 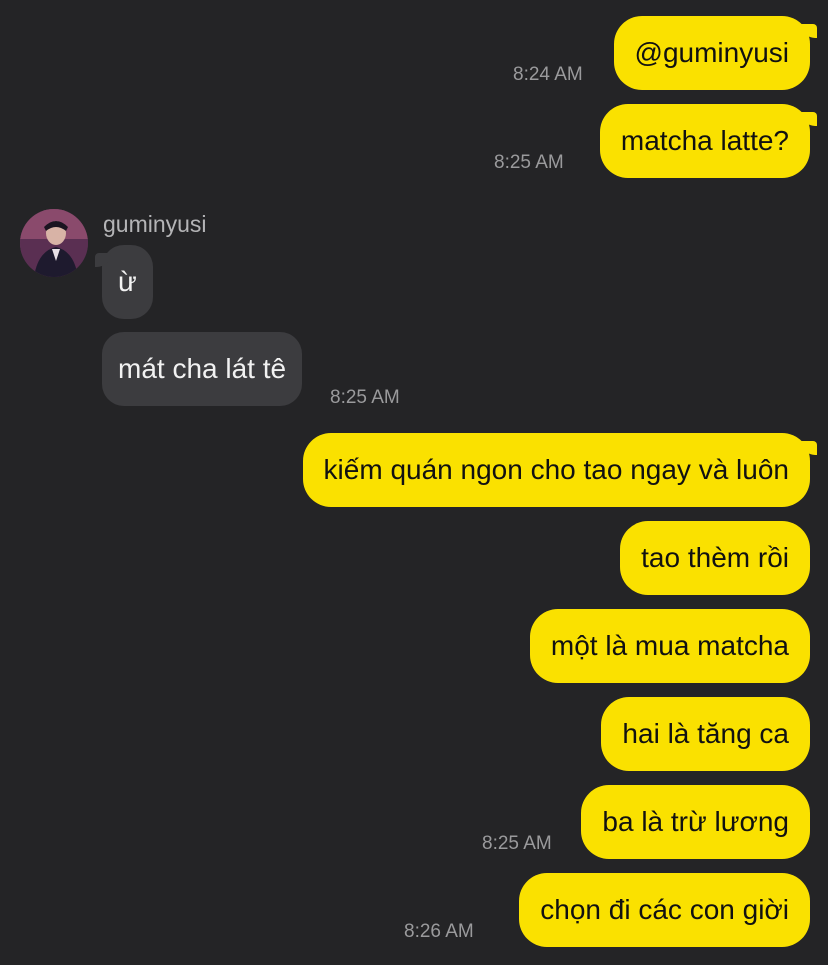 What do you see at coordinates (669, 646) in the screenshot?
I see `outgoing-message: một là mua matcha` at bounding box center [669, 646].